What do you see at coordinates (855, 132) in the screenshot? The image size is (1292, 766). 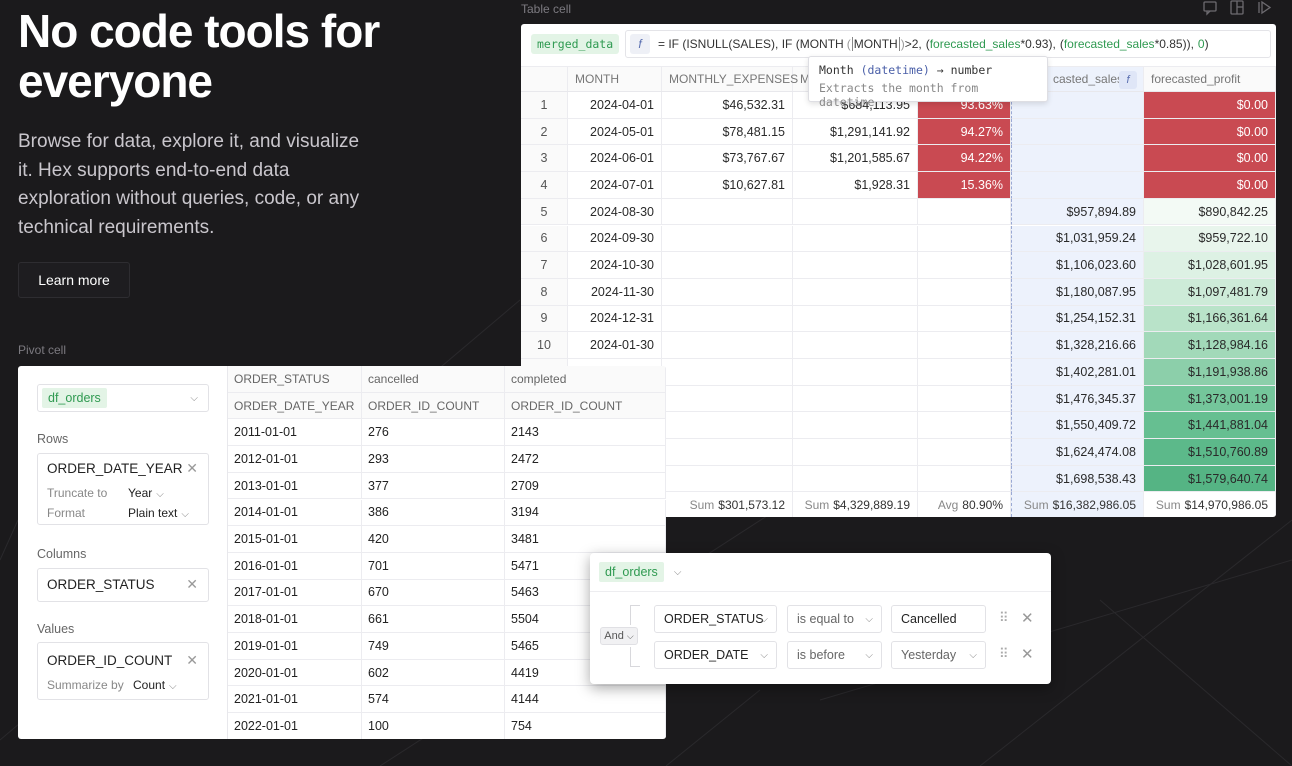 I see `cell-c3: $1,291,141.92` at bounding box center [855, 132].